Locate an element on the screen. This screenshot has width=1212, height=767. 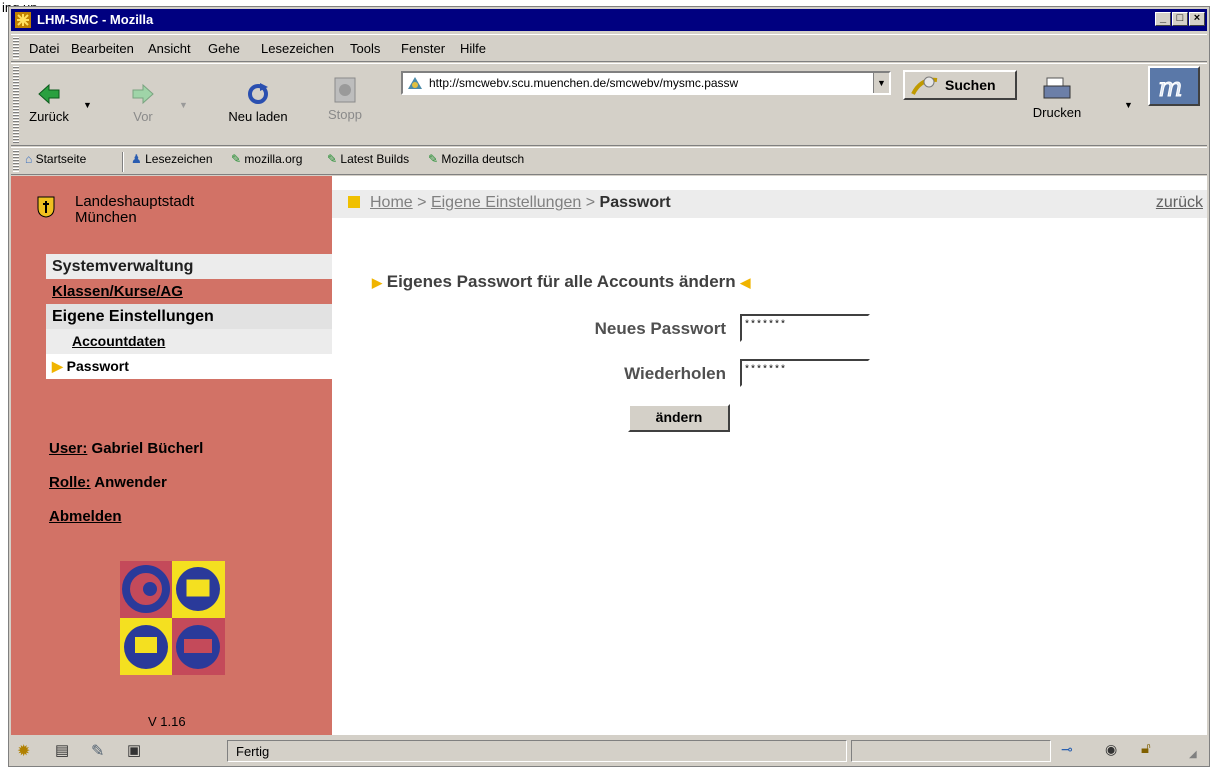
bookmark-startseite: ⌂ Startseite is located at coordinates (55, 159).